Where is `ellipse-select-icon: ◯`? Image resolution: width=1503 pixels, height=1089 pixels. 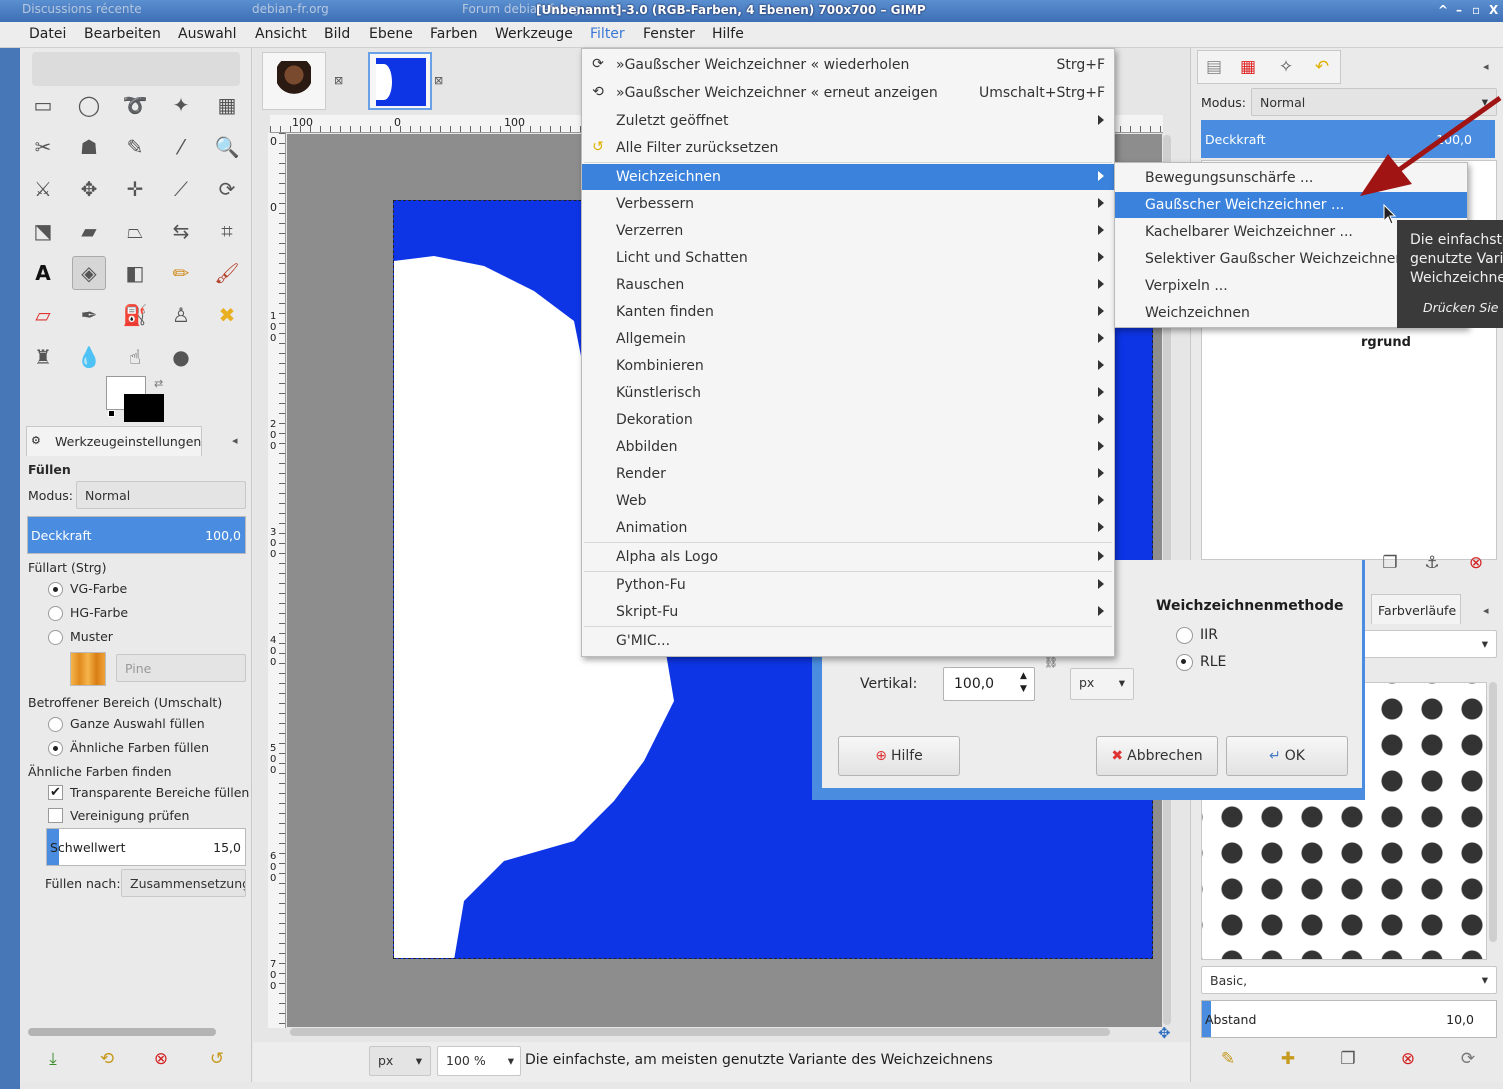 ellipse-select-icon: ◯ is located at coordinates (89, 105).